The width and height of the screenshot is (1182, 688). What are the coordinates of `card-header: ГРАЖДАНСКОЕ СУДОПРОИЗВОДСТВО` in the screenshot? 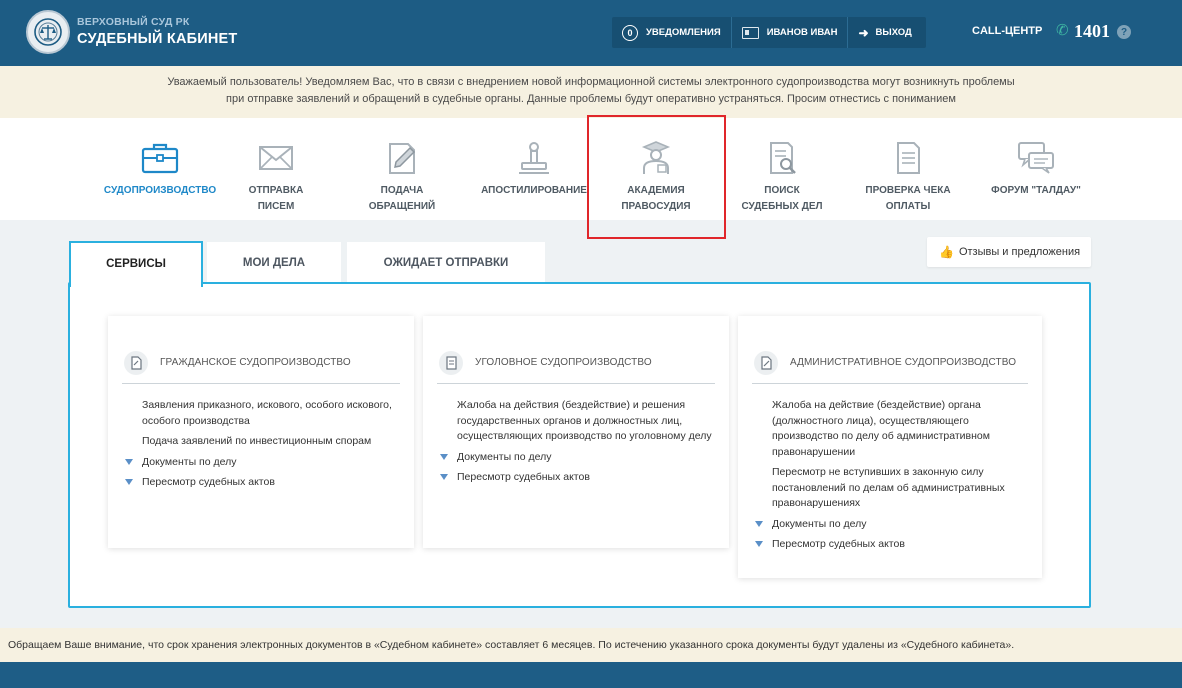 It's located at (261, 363).